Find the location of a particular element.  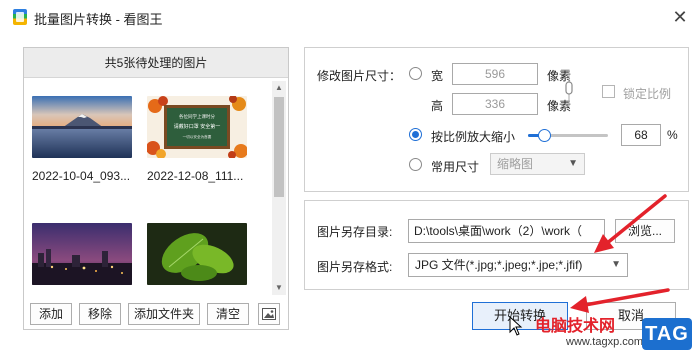

height-unit-label: 像素 is located at coordinates (559, 106).